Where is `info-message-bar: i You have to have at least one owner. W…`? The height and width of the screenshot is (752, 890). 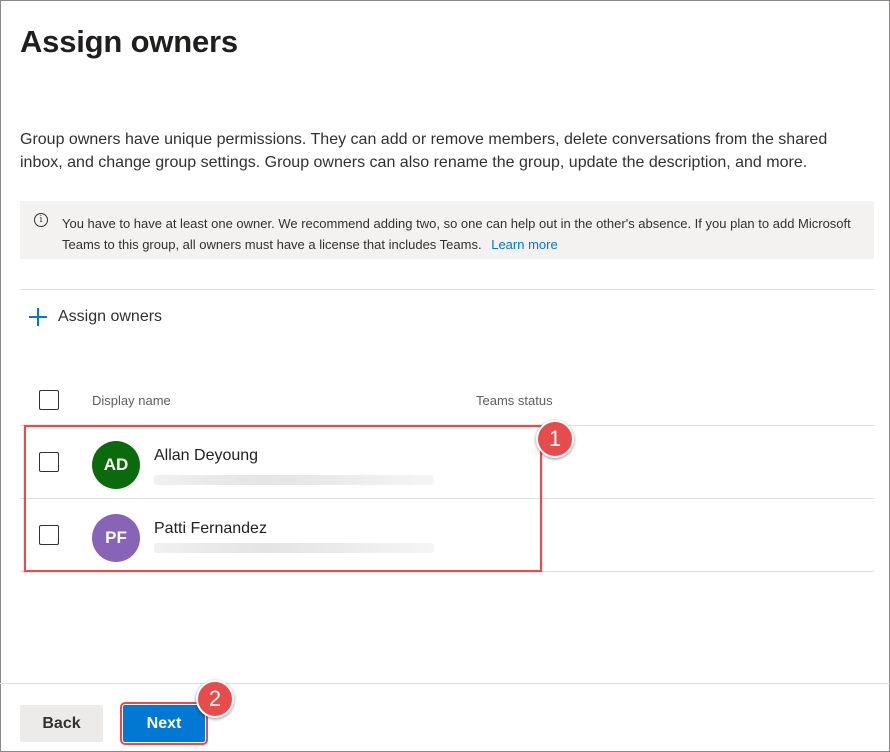 info-message-bar: i You have to have at least one owner. W… is located at coordinates (447, 230).